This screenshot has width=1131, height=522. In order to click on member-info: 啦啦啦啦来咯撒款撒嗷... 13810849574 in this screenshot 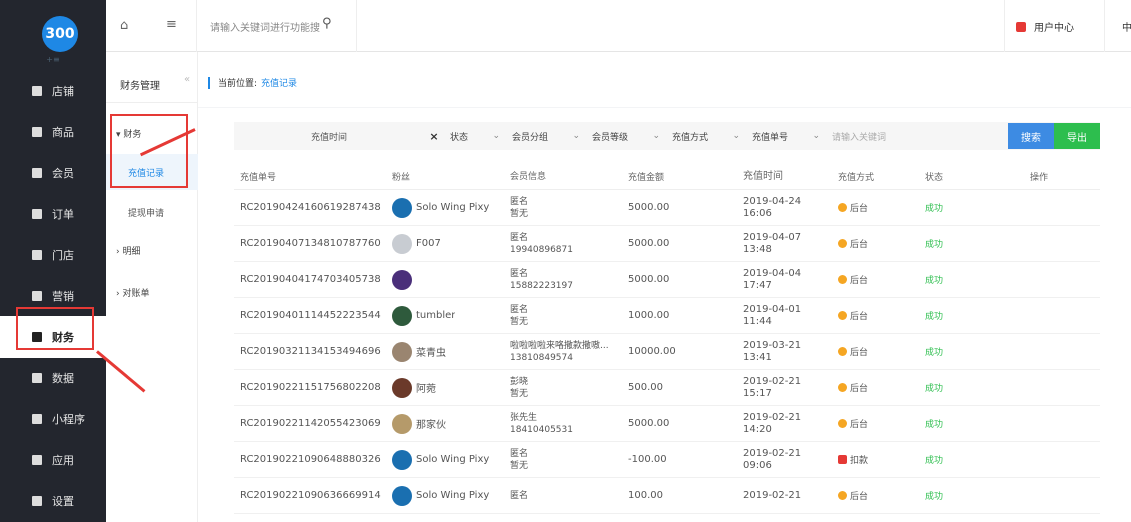, I will do `click(569, 352)`.